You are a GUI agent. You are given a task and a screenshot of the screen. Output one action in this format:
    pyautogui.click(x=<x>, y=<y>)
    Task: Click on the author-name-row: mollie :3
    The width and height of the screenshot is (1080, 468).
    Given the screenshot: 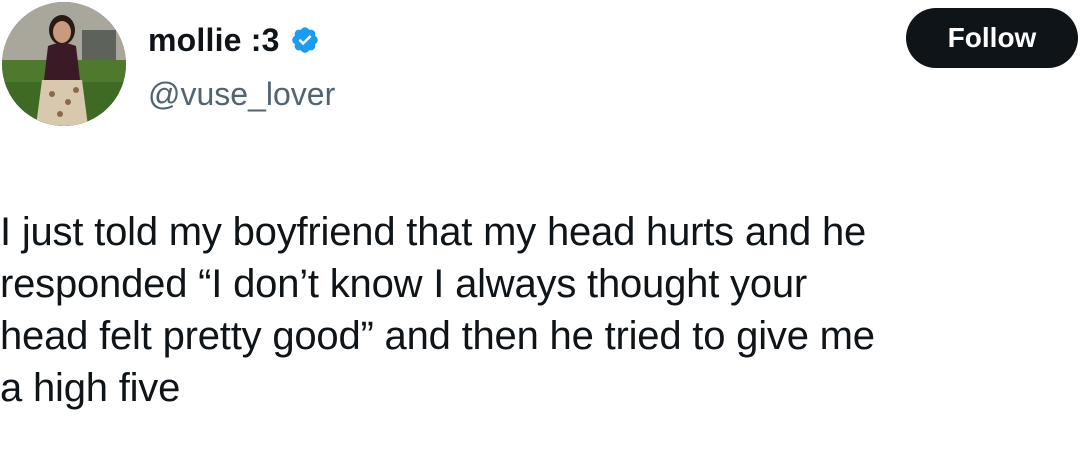 What is the action you would take?
    pyautogui.click(x=234, y=40)
    